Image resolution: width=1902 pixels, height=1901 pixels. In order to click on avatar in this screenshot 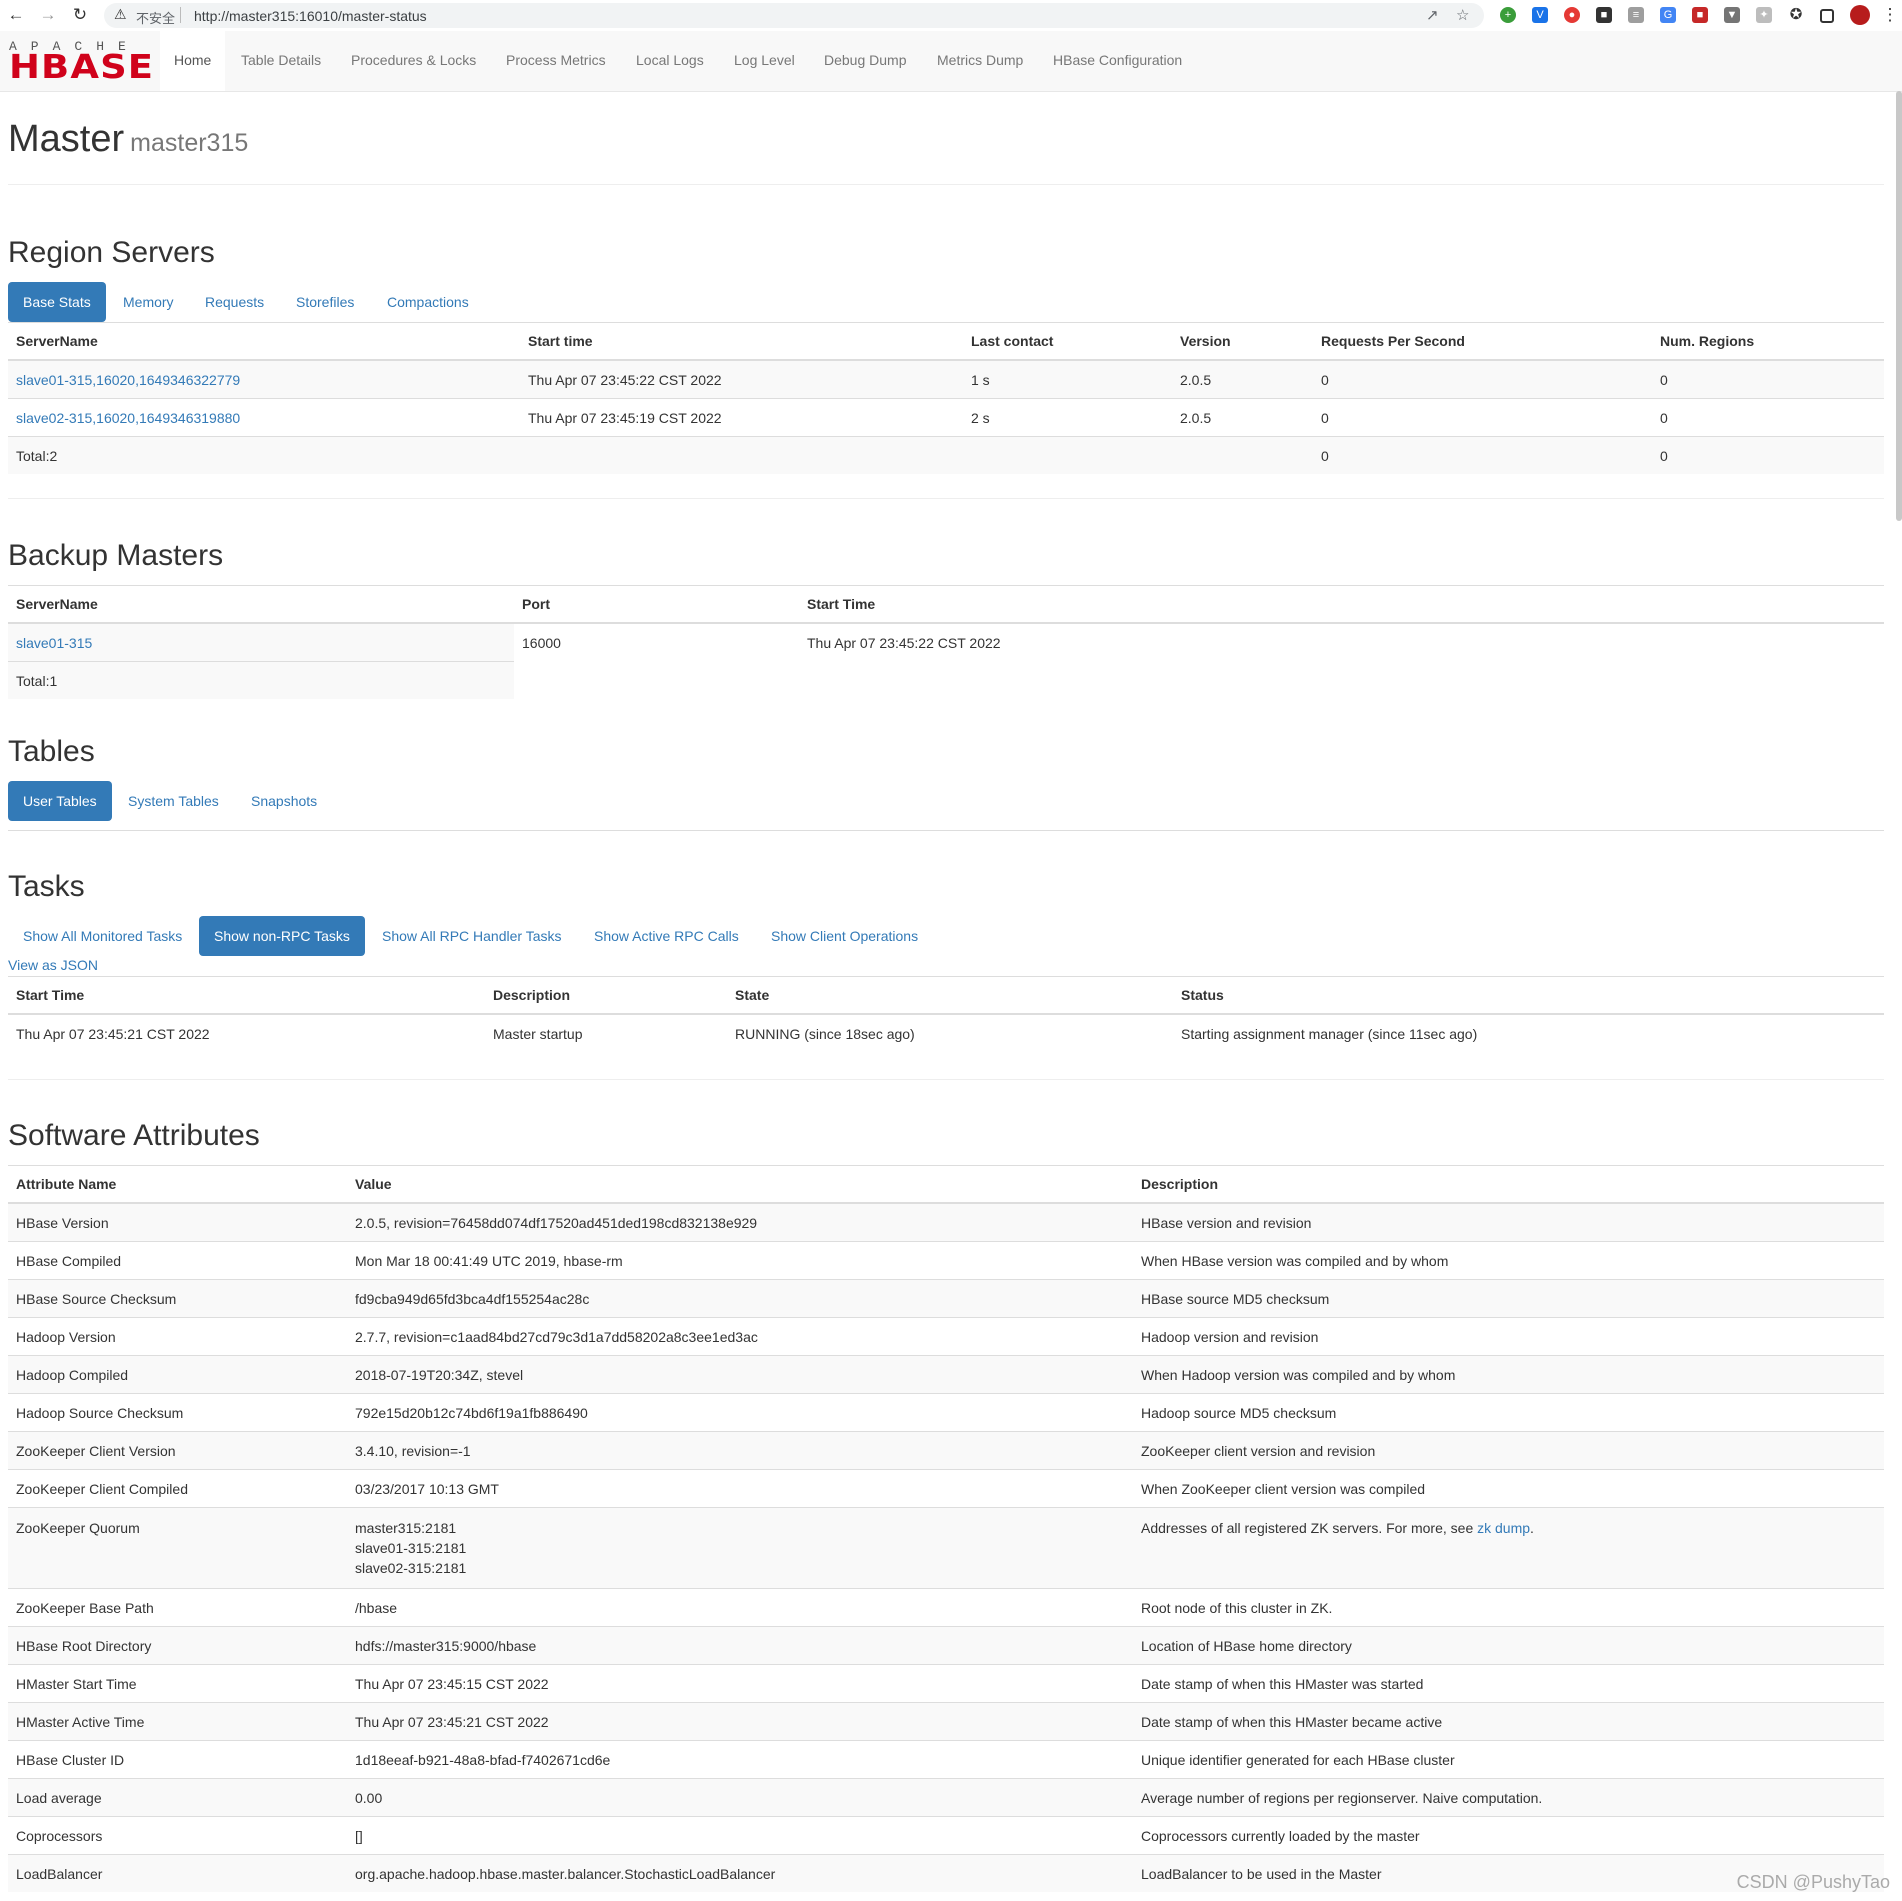, I will do `click(1860, 15)`.